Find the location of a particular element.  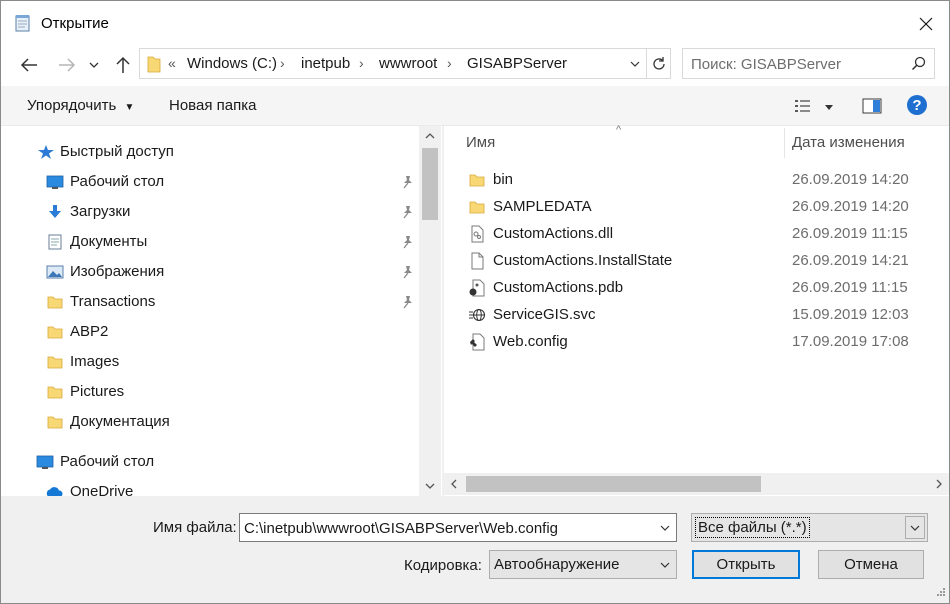

nav-label: OneDrive is located at coordinates (102, 489).